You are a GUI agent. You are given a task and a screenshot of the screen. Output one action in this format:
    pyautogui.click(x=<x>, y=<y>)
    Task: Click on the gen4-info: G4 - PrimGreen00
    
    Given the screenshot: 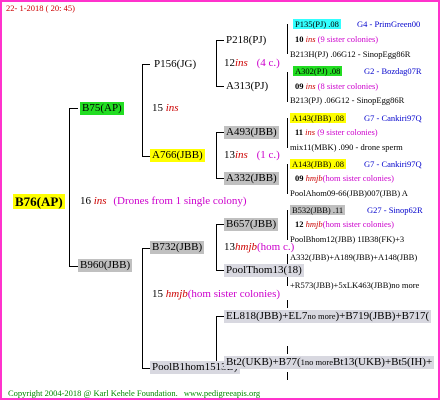 What is the action you would take?
    pyautogui.click(x=389, y=24)
    